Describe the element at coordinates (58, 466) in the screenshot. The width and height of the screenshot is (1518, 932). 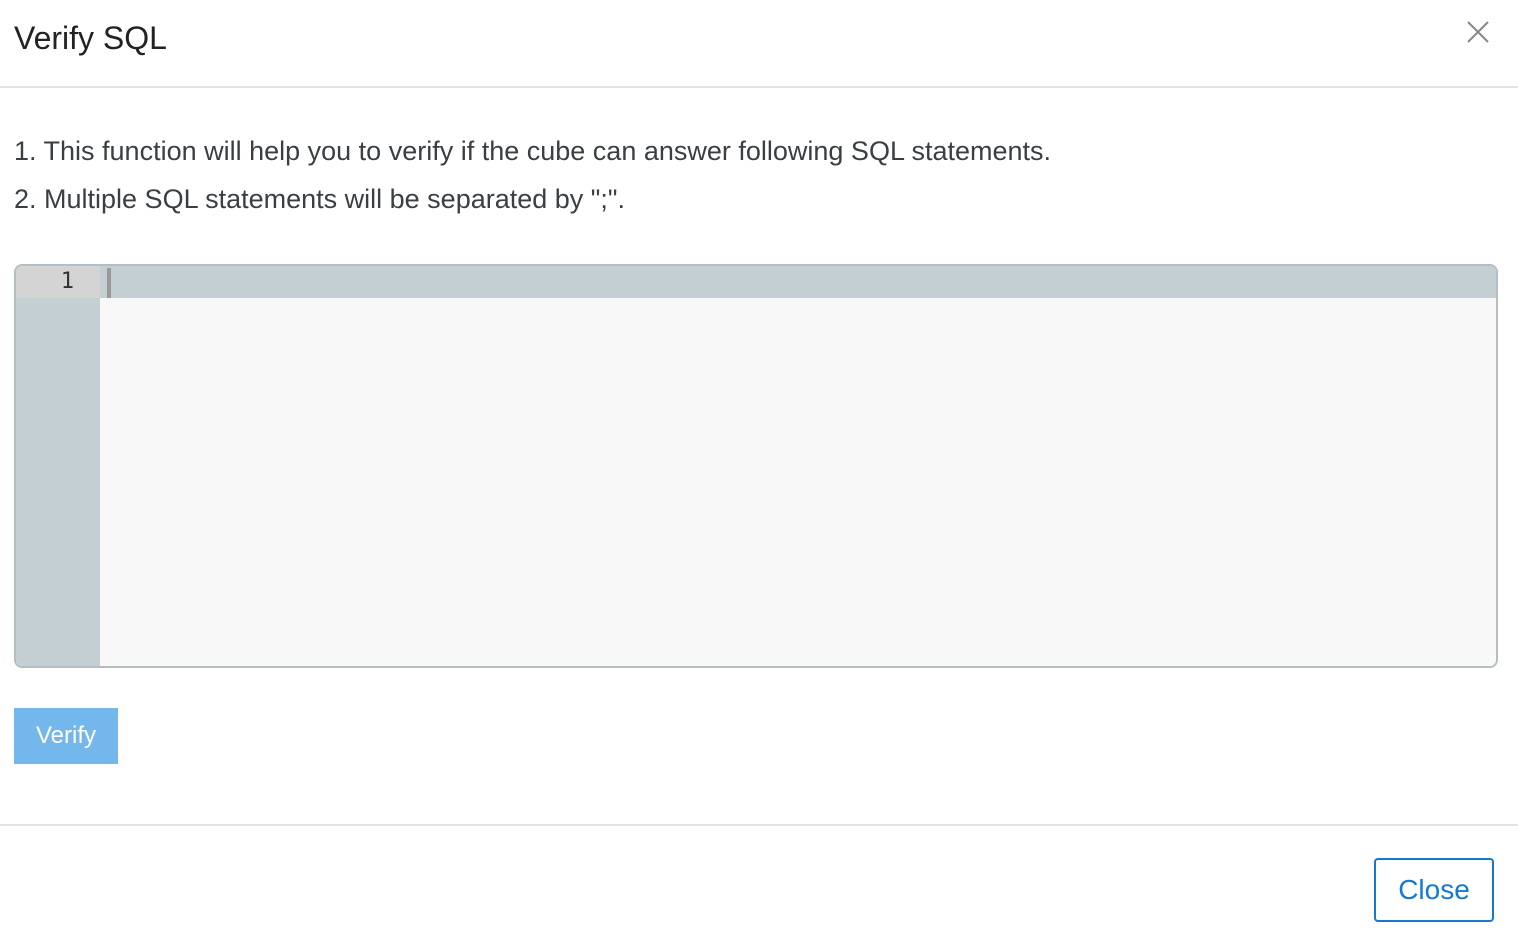
I see `line-gutter` at that location.